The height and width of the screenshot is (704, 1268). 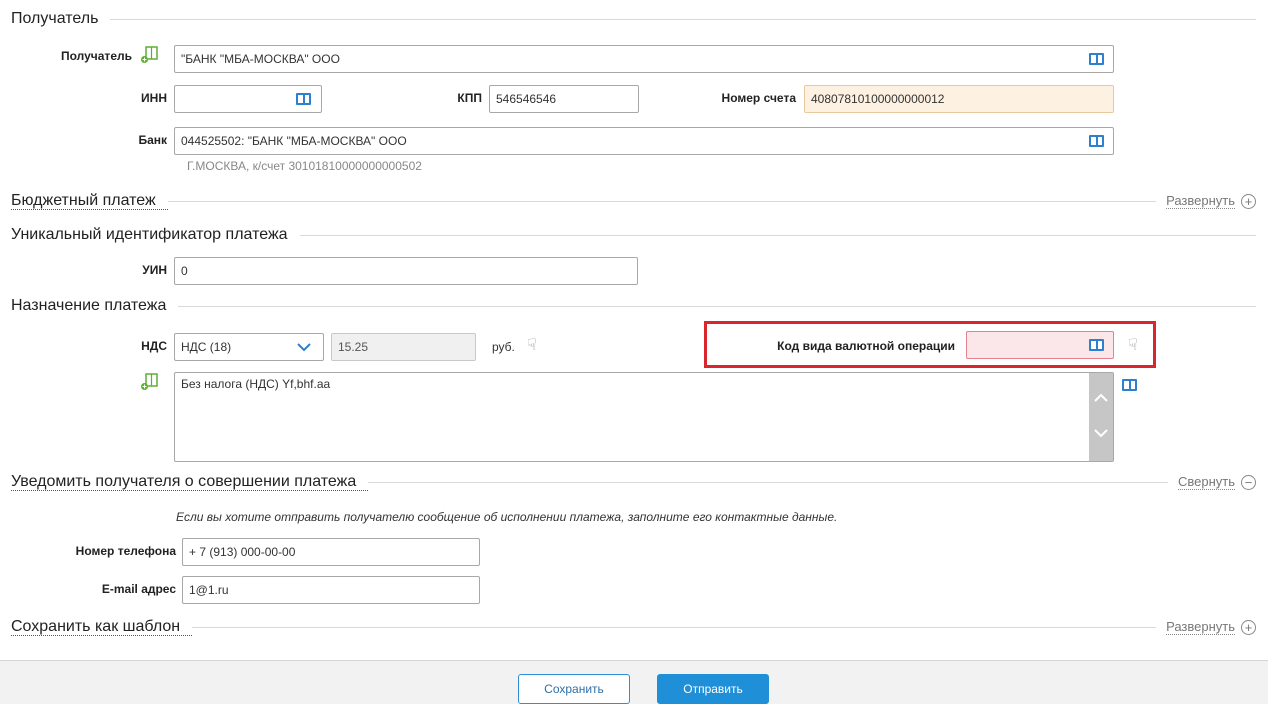 I want to click on kpp-label: КПП, so click(x=469, y=98).